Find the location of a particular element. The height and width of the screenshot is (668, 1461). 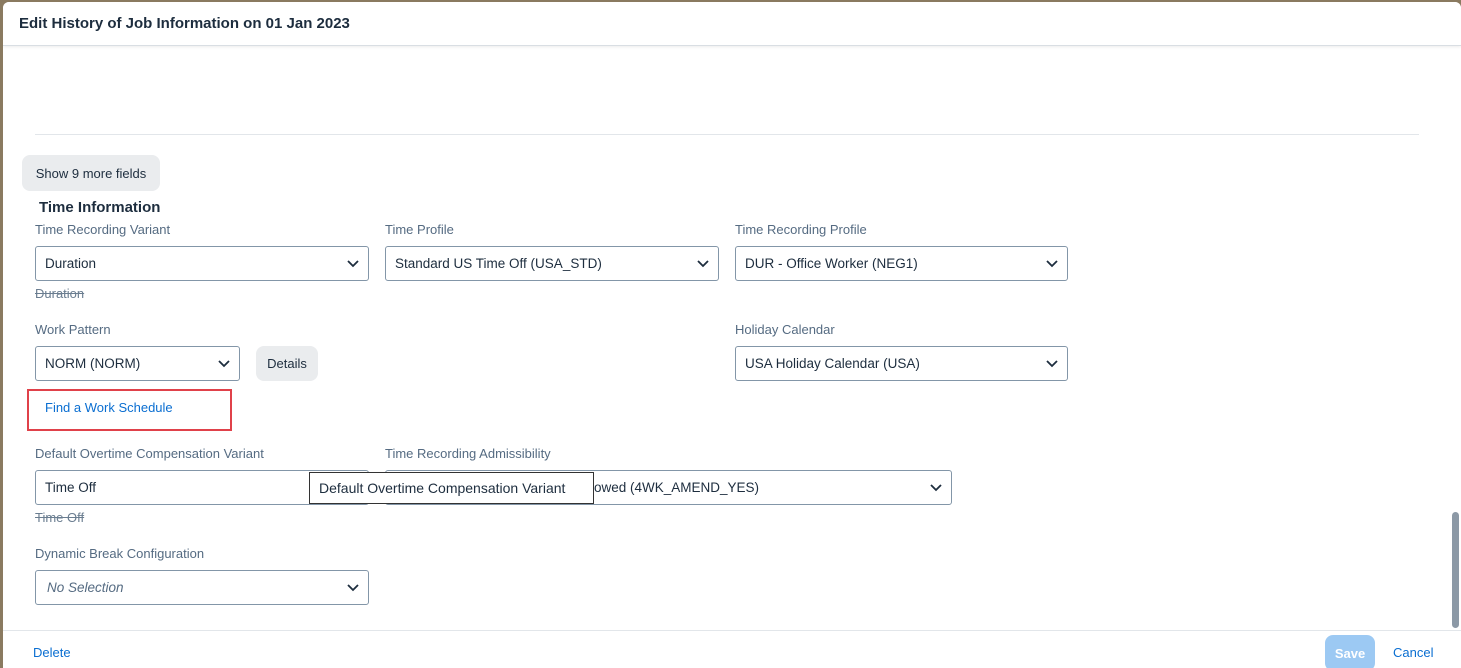

delete-button: Delete is located at coordinates (52, 652).